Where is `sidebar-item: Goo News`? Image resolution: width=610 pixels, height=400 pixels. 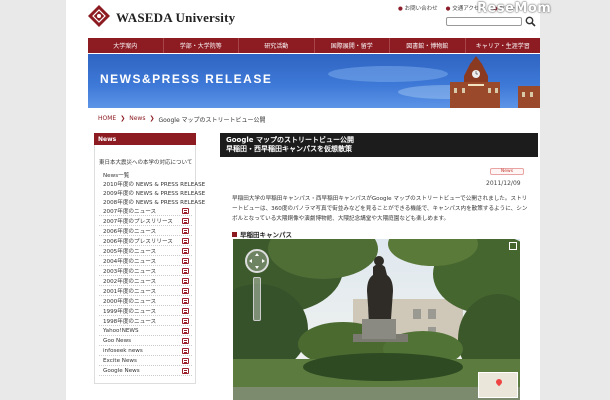
sidebar-item: Goo News is located at coordinates (145, 341).